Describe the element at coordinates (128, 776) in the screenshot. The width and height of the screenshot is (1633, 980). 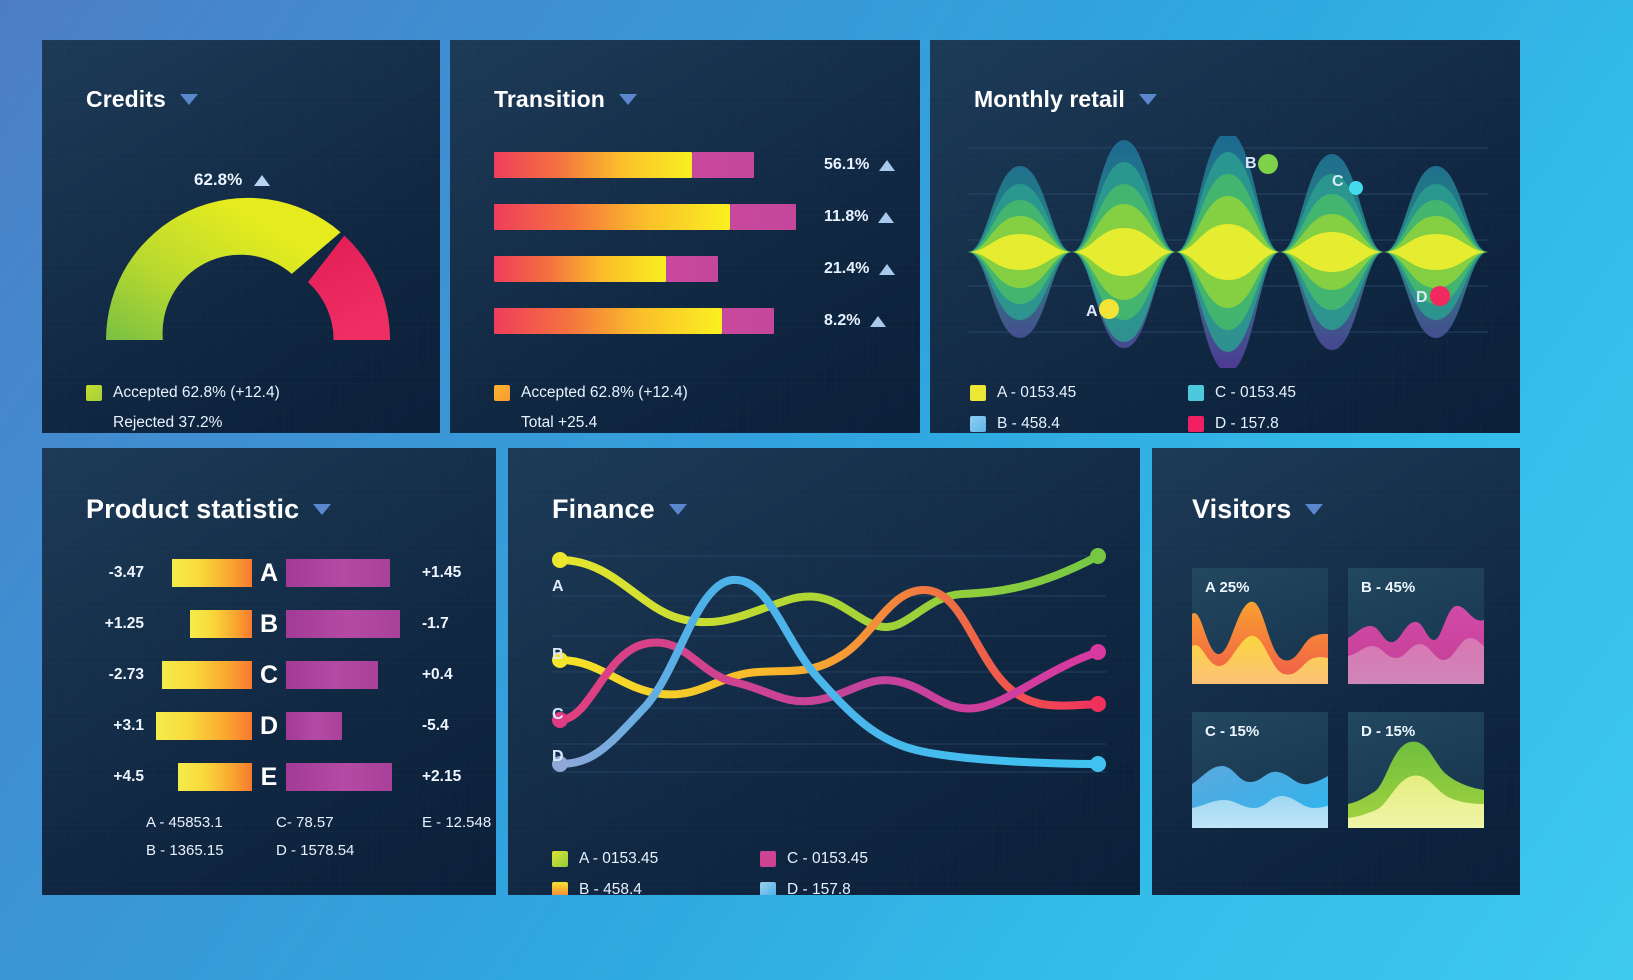
I see `row-left-value: +4.5` at that location.